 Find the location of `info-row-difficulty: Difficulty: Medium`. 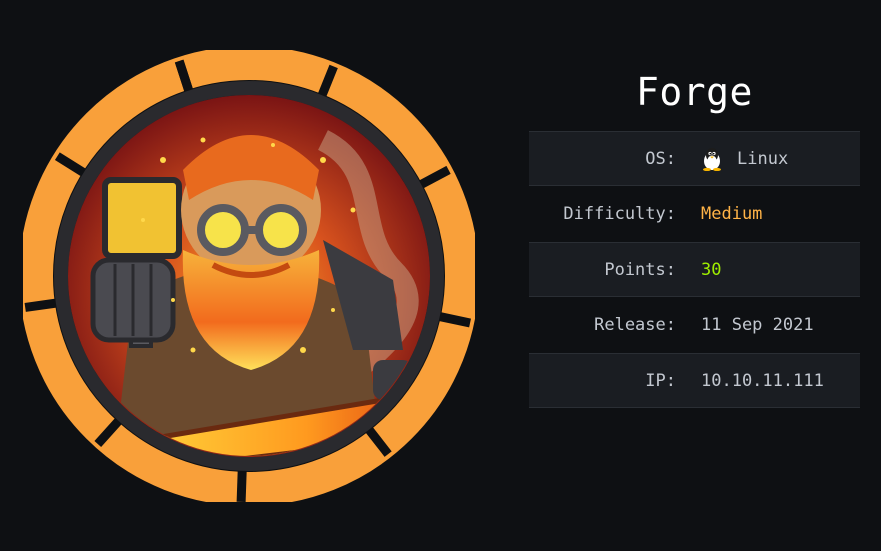

info-row-difficulty: Difficulty: Medium is located at coordinates (694, 214).